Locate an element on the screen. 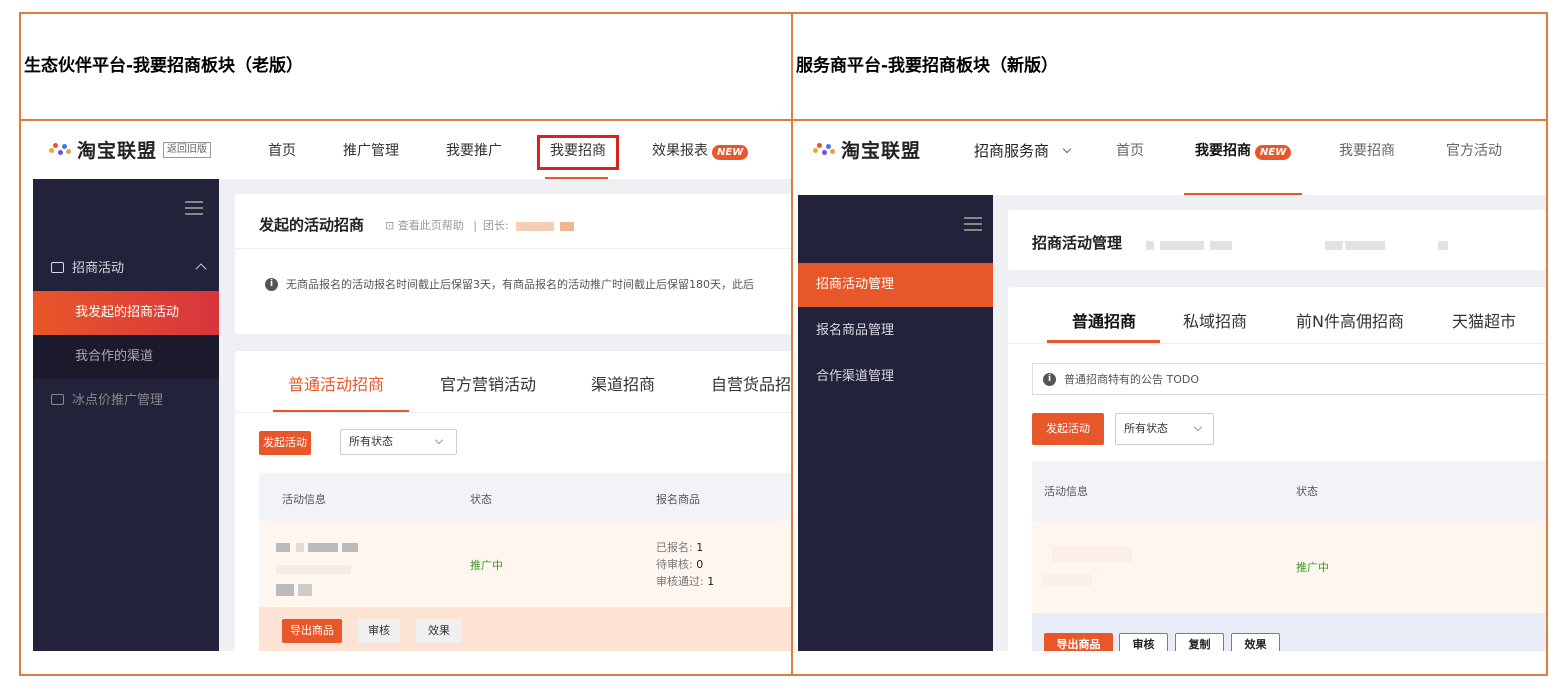  table-header: 活动信息 状态 is located at coordinates (1289, 491).